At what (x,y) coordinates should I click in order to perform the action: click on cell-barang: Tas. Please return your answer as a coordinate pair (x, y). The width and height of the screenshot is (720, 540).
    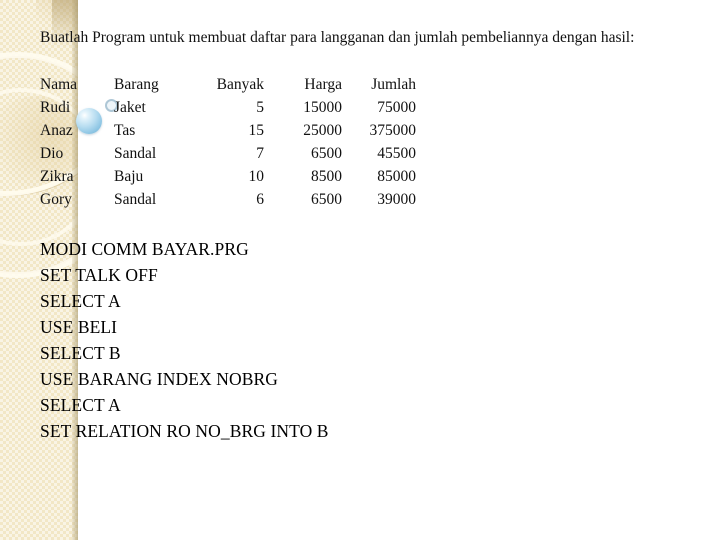
    Looking at the image, I should click on (125, 130).